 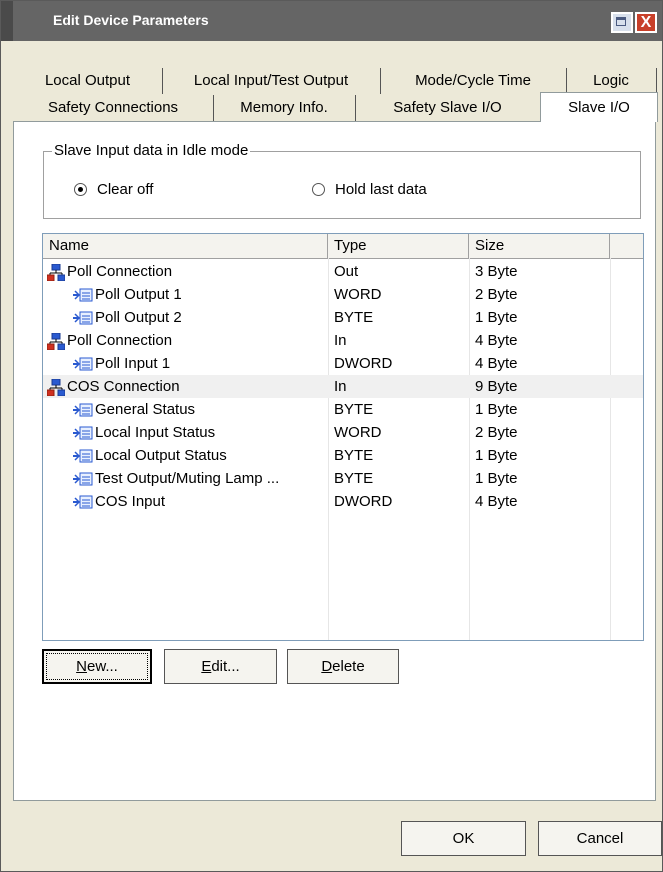 What do you see at coordinates (130, 501) in the screenshot?
I see `cell-name-text: COS Input` at bounding box center [130, 501].